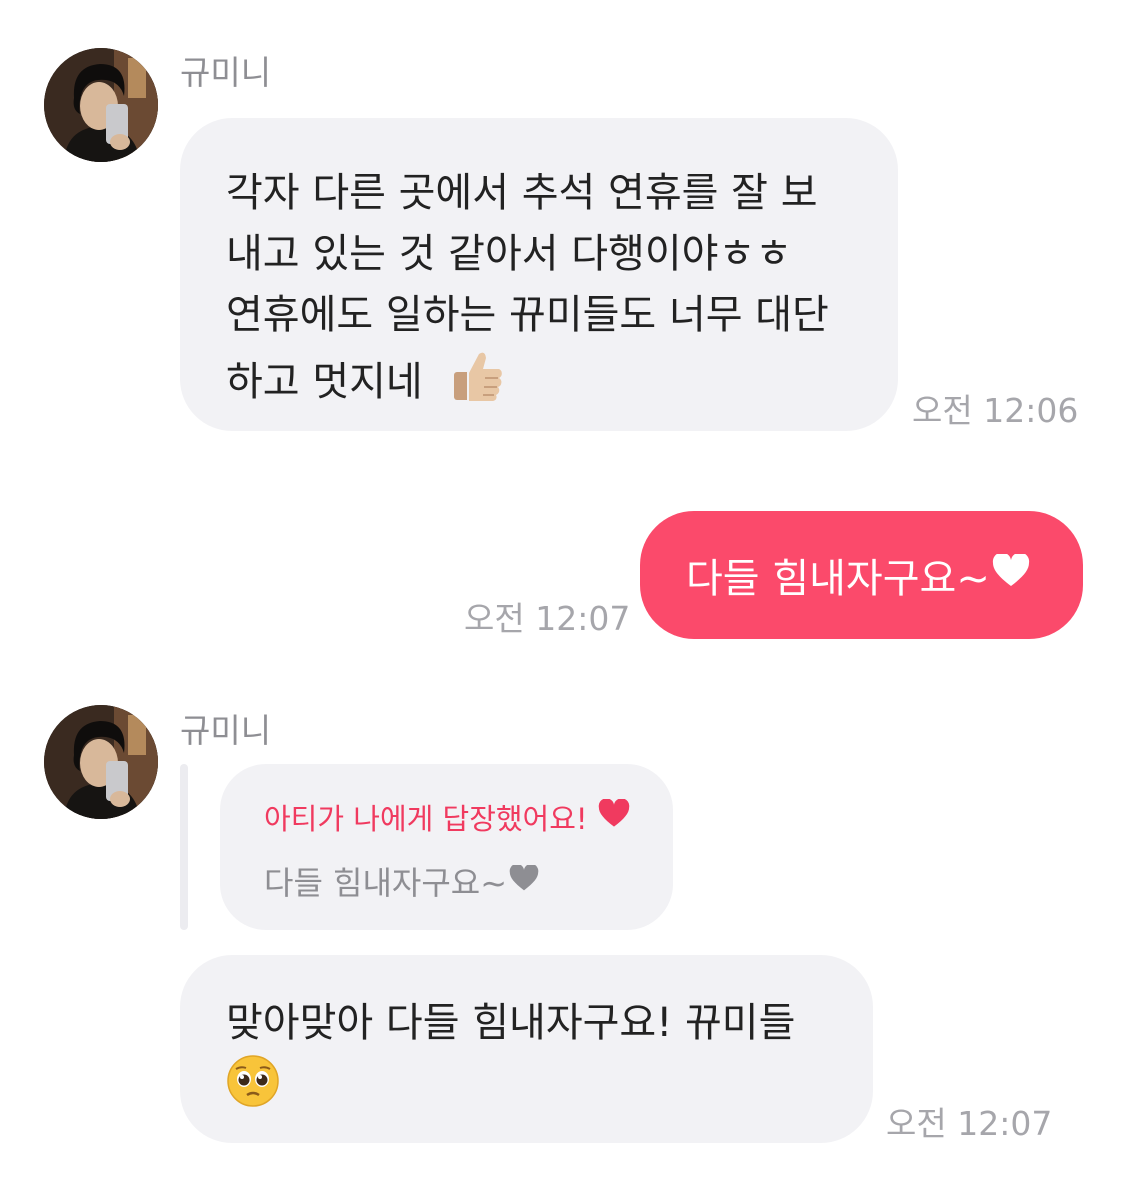  Describe the element at coordinates (1011, 575) in the screenshot. I see `white-heart-icon` at that location.